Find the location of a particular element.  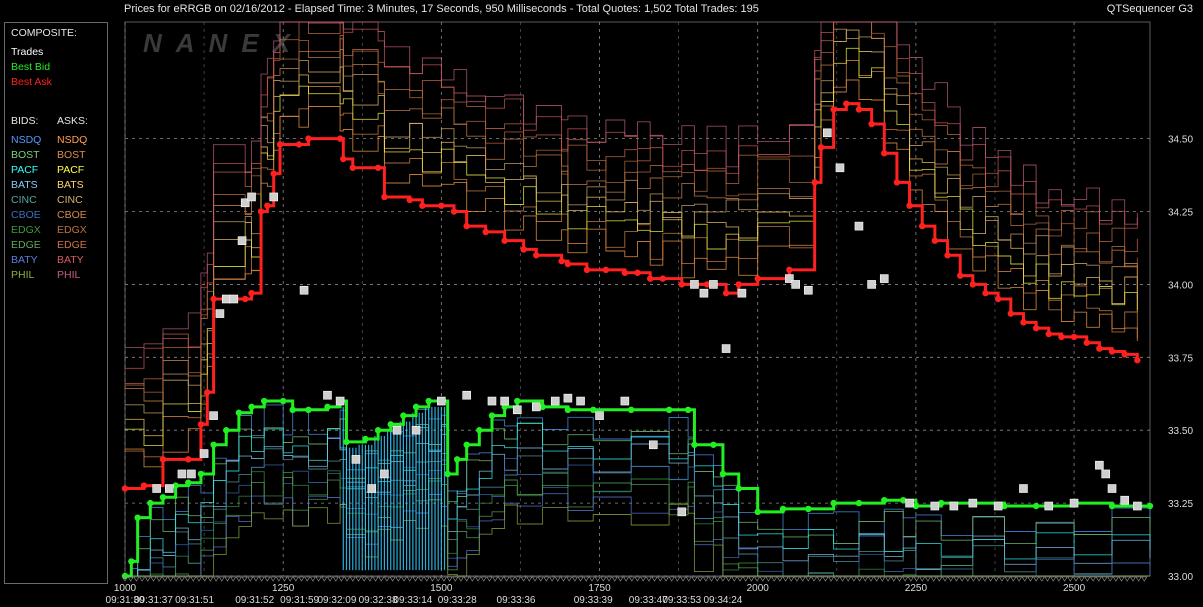

y-tick-label: 33.25 is located at coordinates (1180, 504).